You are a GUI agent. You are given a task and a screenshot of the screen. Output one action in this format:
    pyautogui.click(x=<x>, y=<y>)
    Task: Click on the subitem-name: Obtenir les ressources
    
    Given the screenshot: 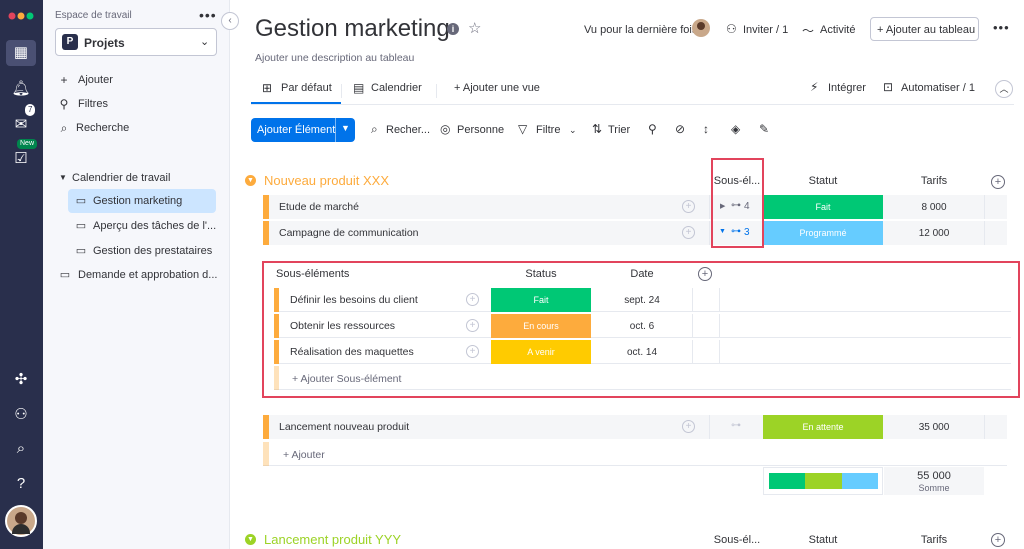 What is the action you would take?
    pyautogui.click(x=342, y=326)
    